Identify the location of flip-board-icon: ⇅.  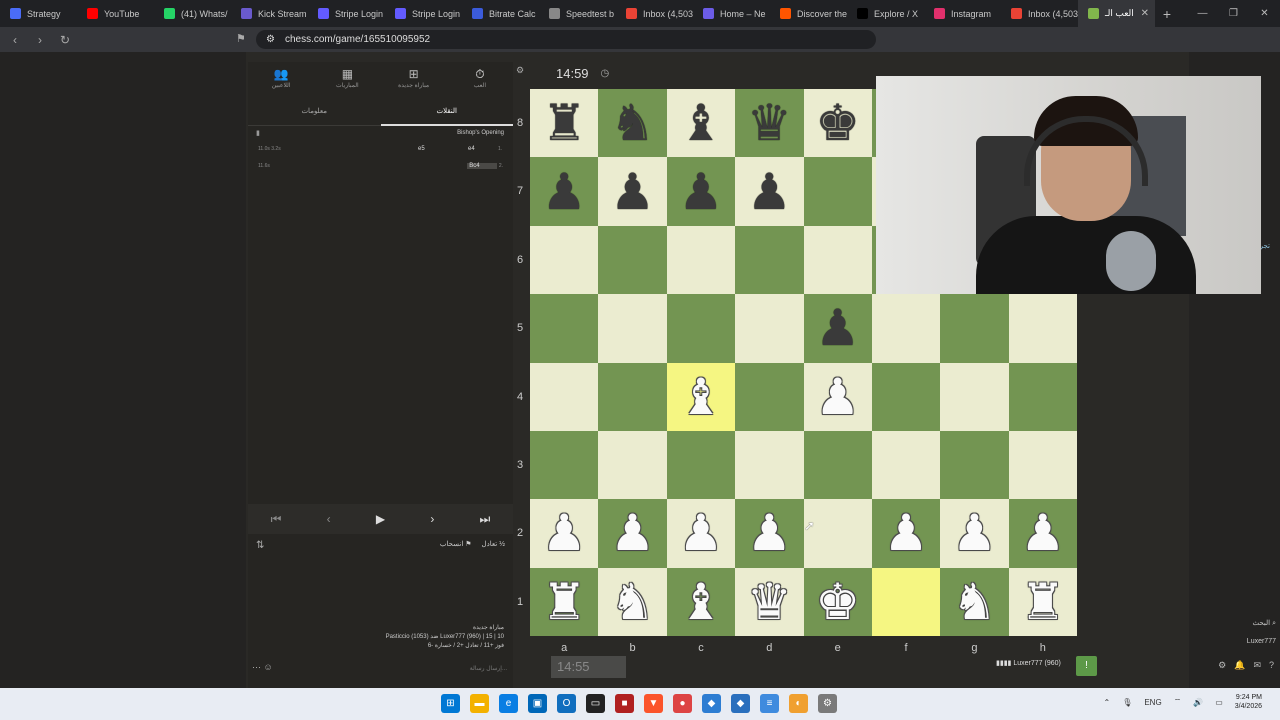
(260, 545).